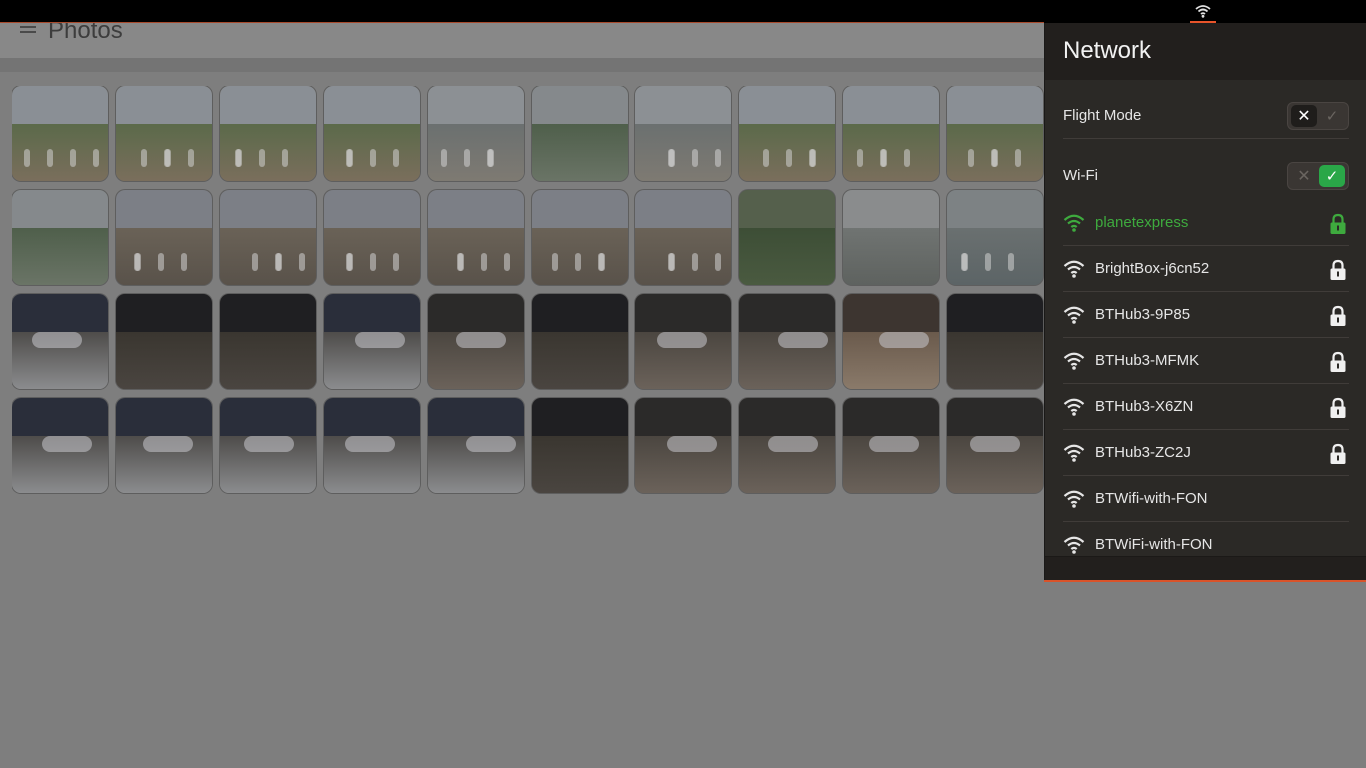 This screenshot has height=768, width=1366. Describe the element at coordinates (1142, 222) in the screenshot. I see `network-name: planetexpress` at that location.